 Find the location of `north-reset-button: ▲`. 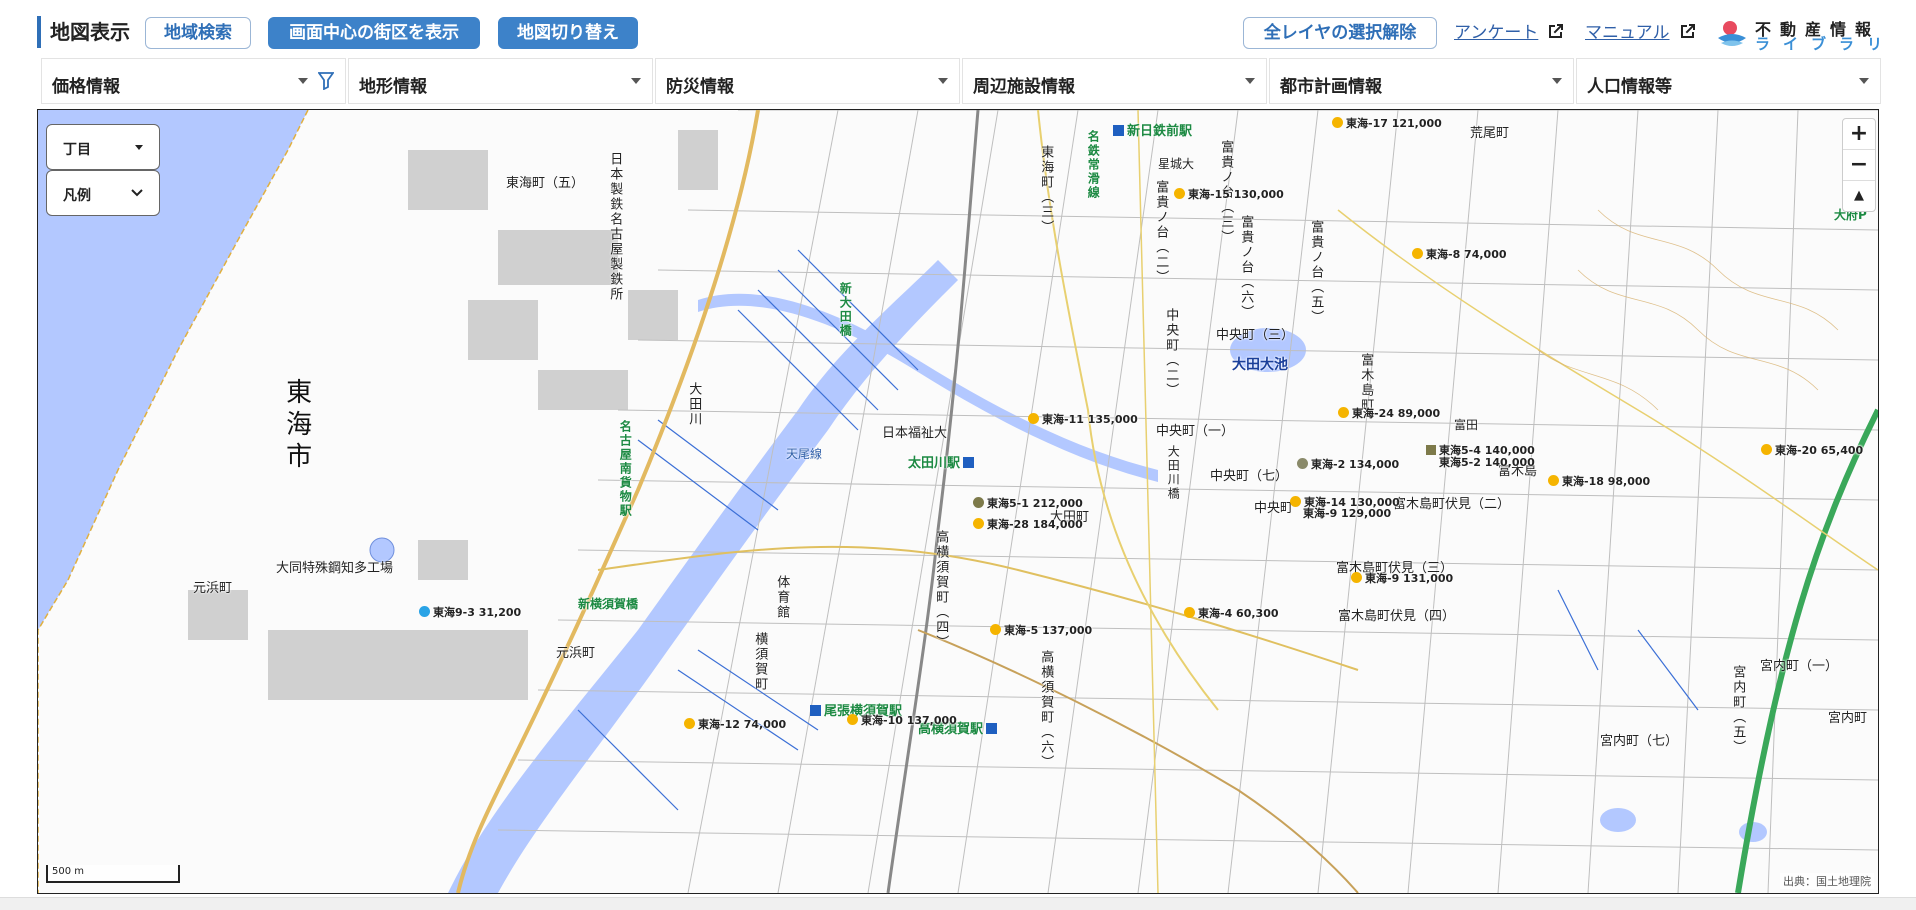

north-reset-button: ▲ is located at coordinates (1859, 196).